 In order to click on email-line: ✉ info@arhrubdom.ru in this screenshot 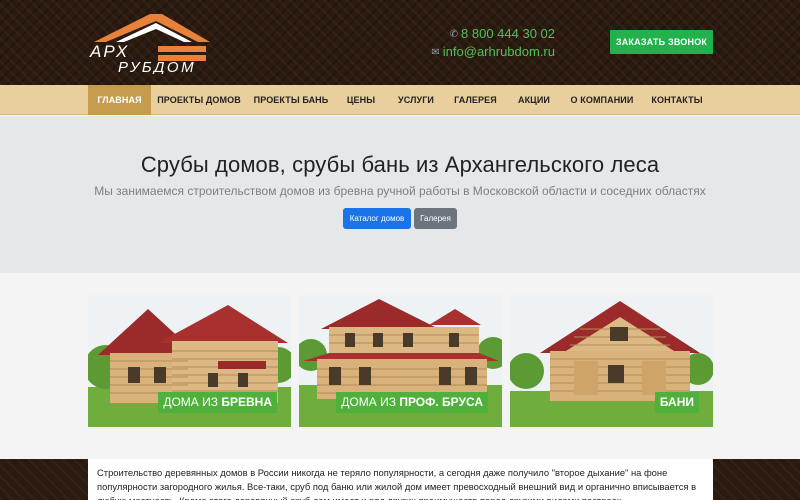, I will do `click(487, 52)`.